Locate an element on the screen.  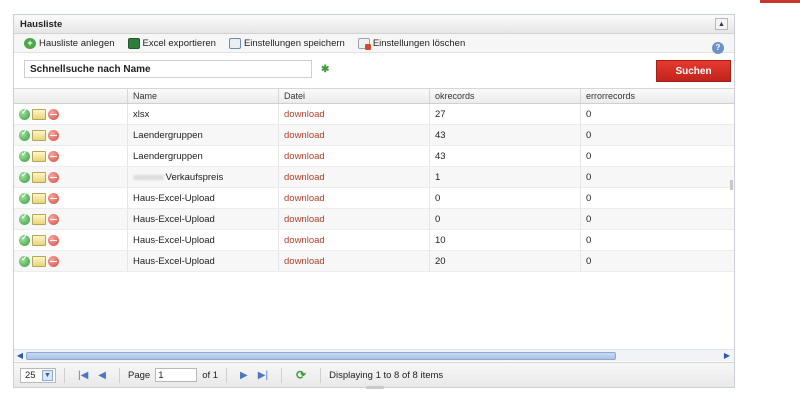
cell-okrecords: 43 is located at coordinates (505, 135).